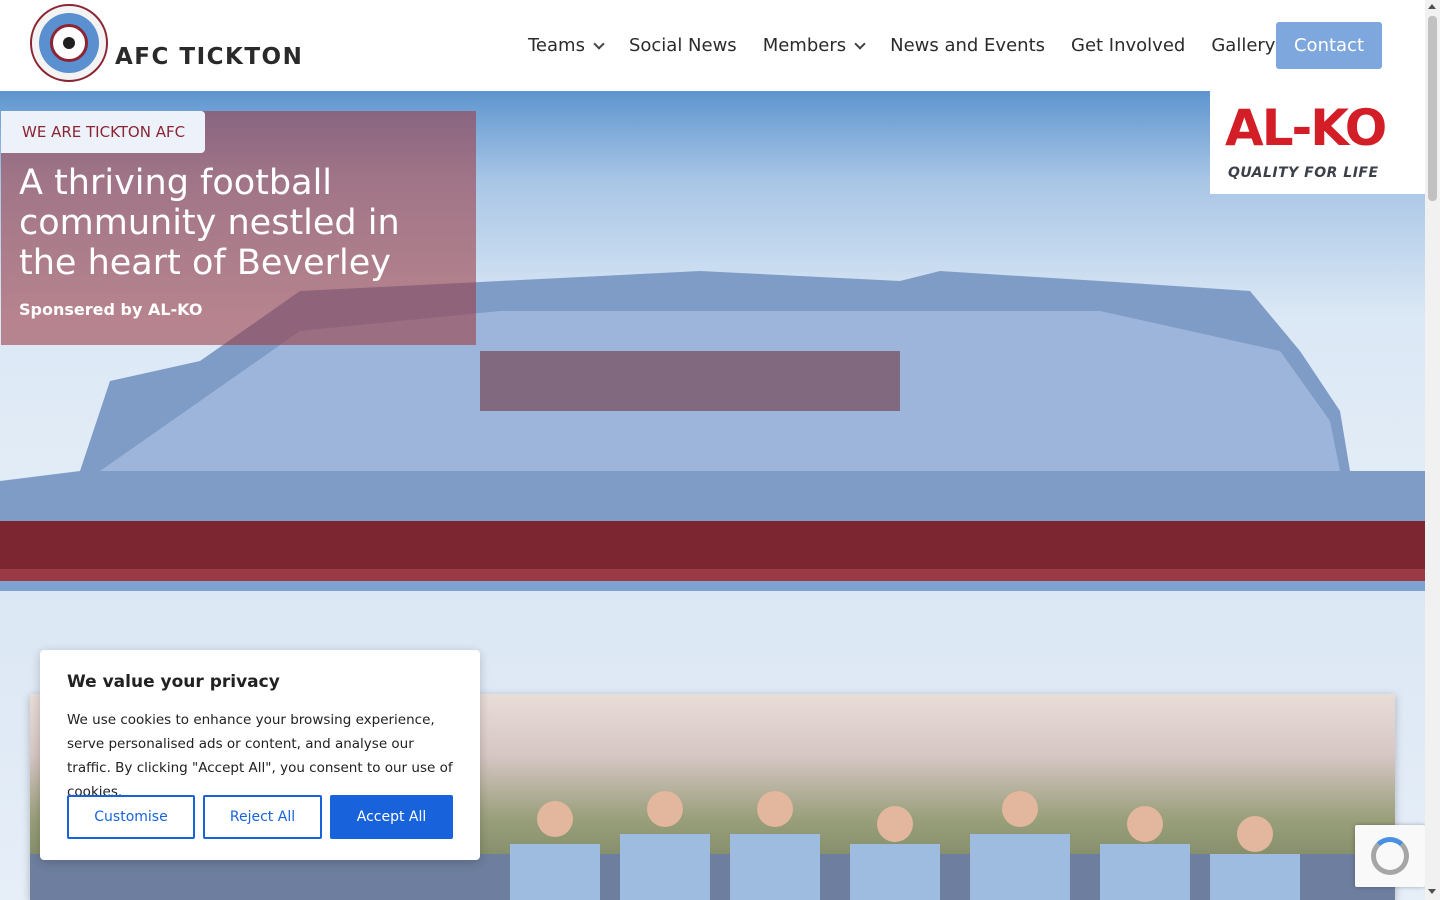 This screenshot has height=900, width=1440. I want to click on cookie-title: We value your privacy, so click(173, 682).